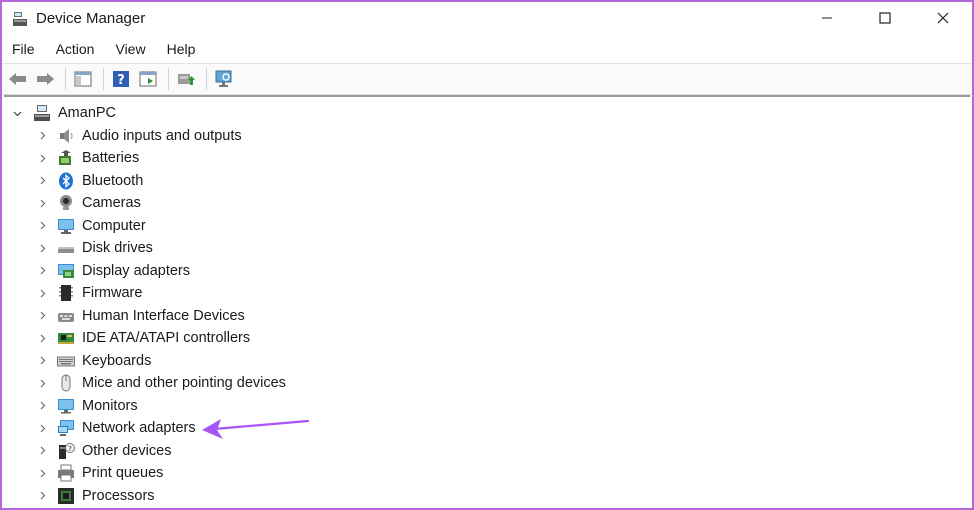 This screenshot has width=974, height=510. I want to click on hid-icon, so click(66, 316).